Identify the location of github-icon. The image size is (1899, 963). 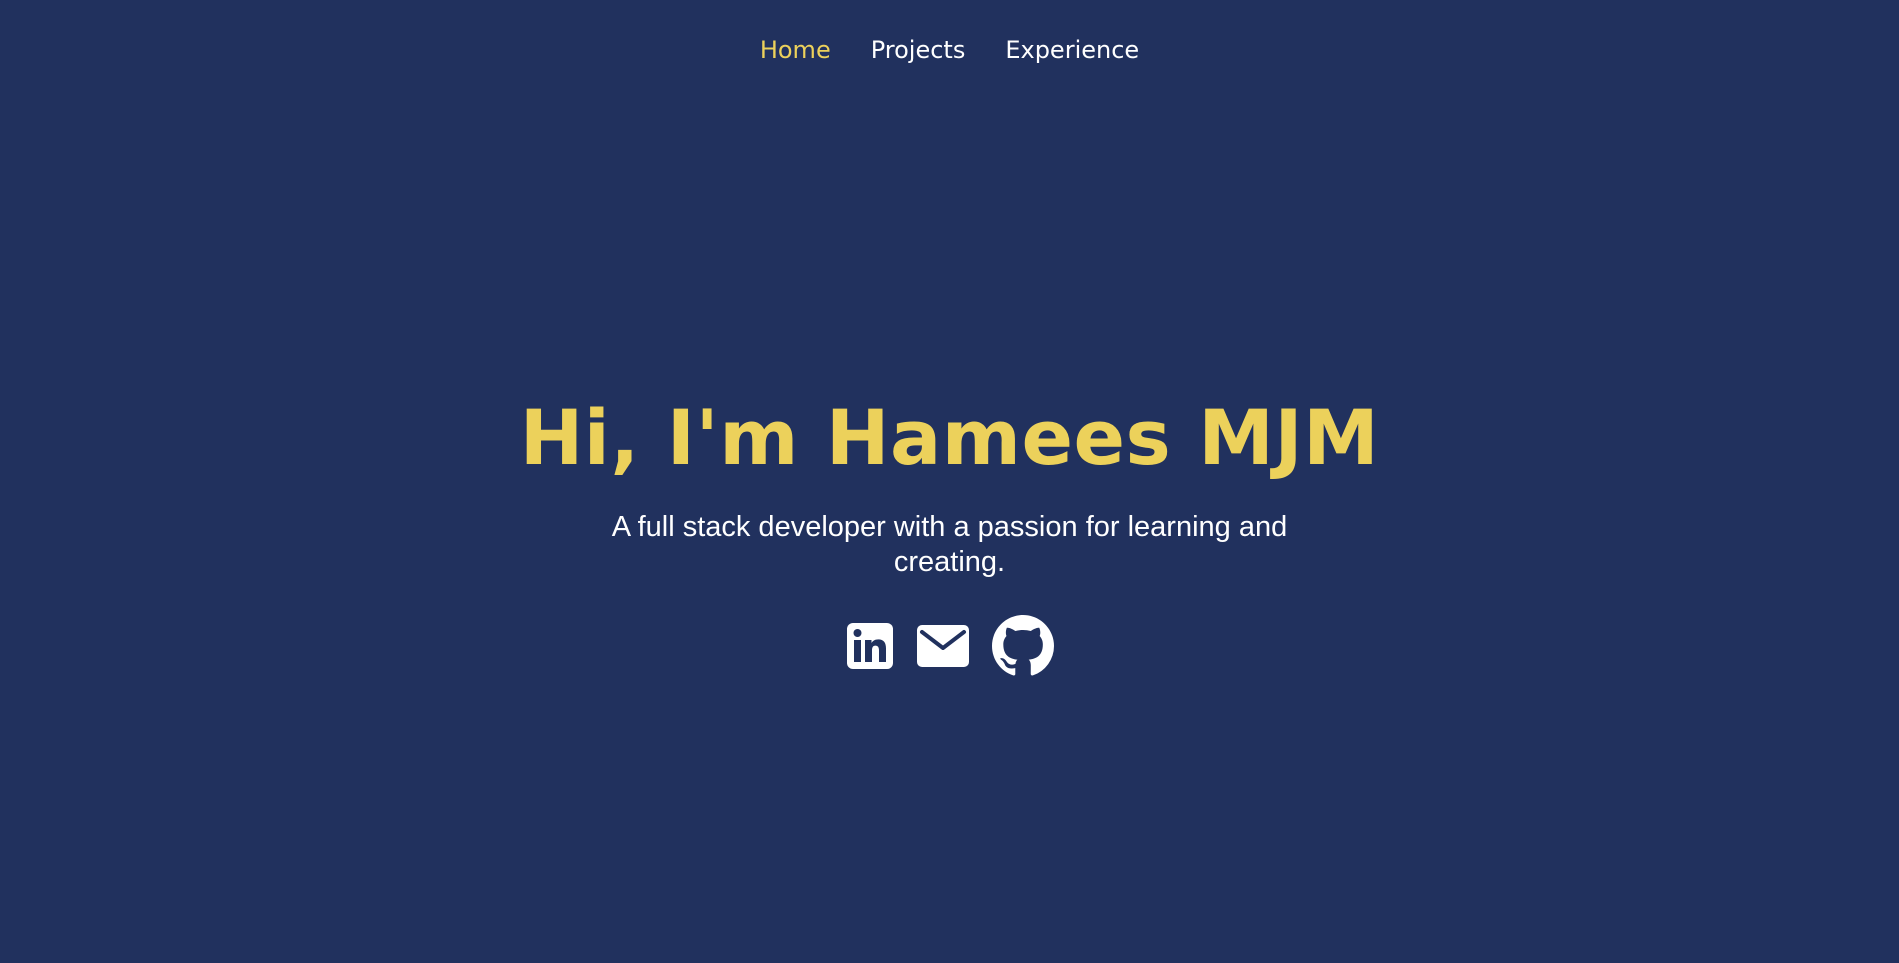
(1022, 645).